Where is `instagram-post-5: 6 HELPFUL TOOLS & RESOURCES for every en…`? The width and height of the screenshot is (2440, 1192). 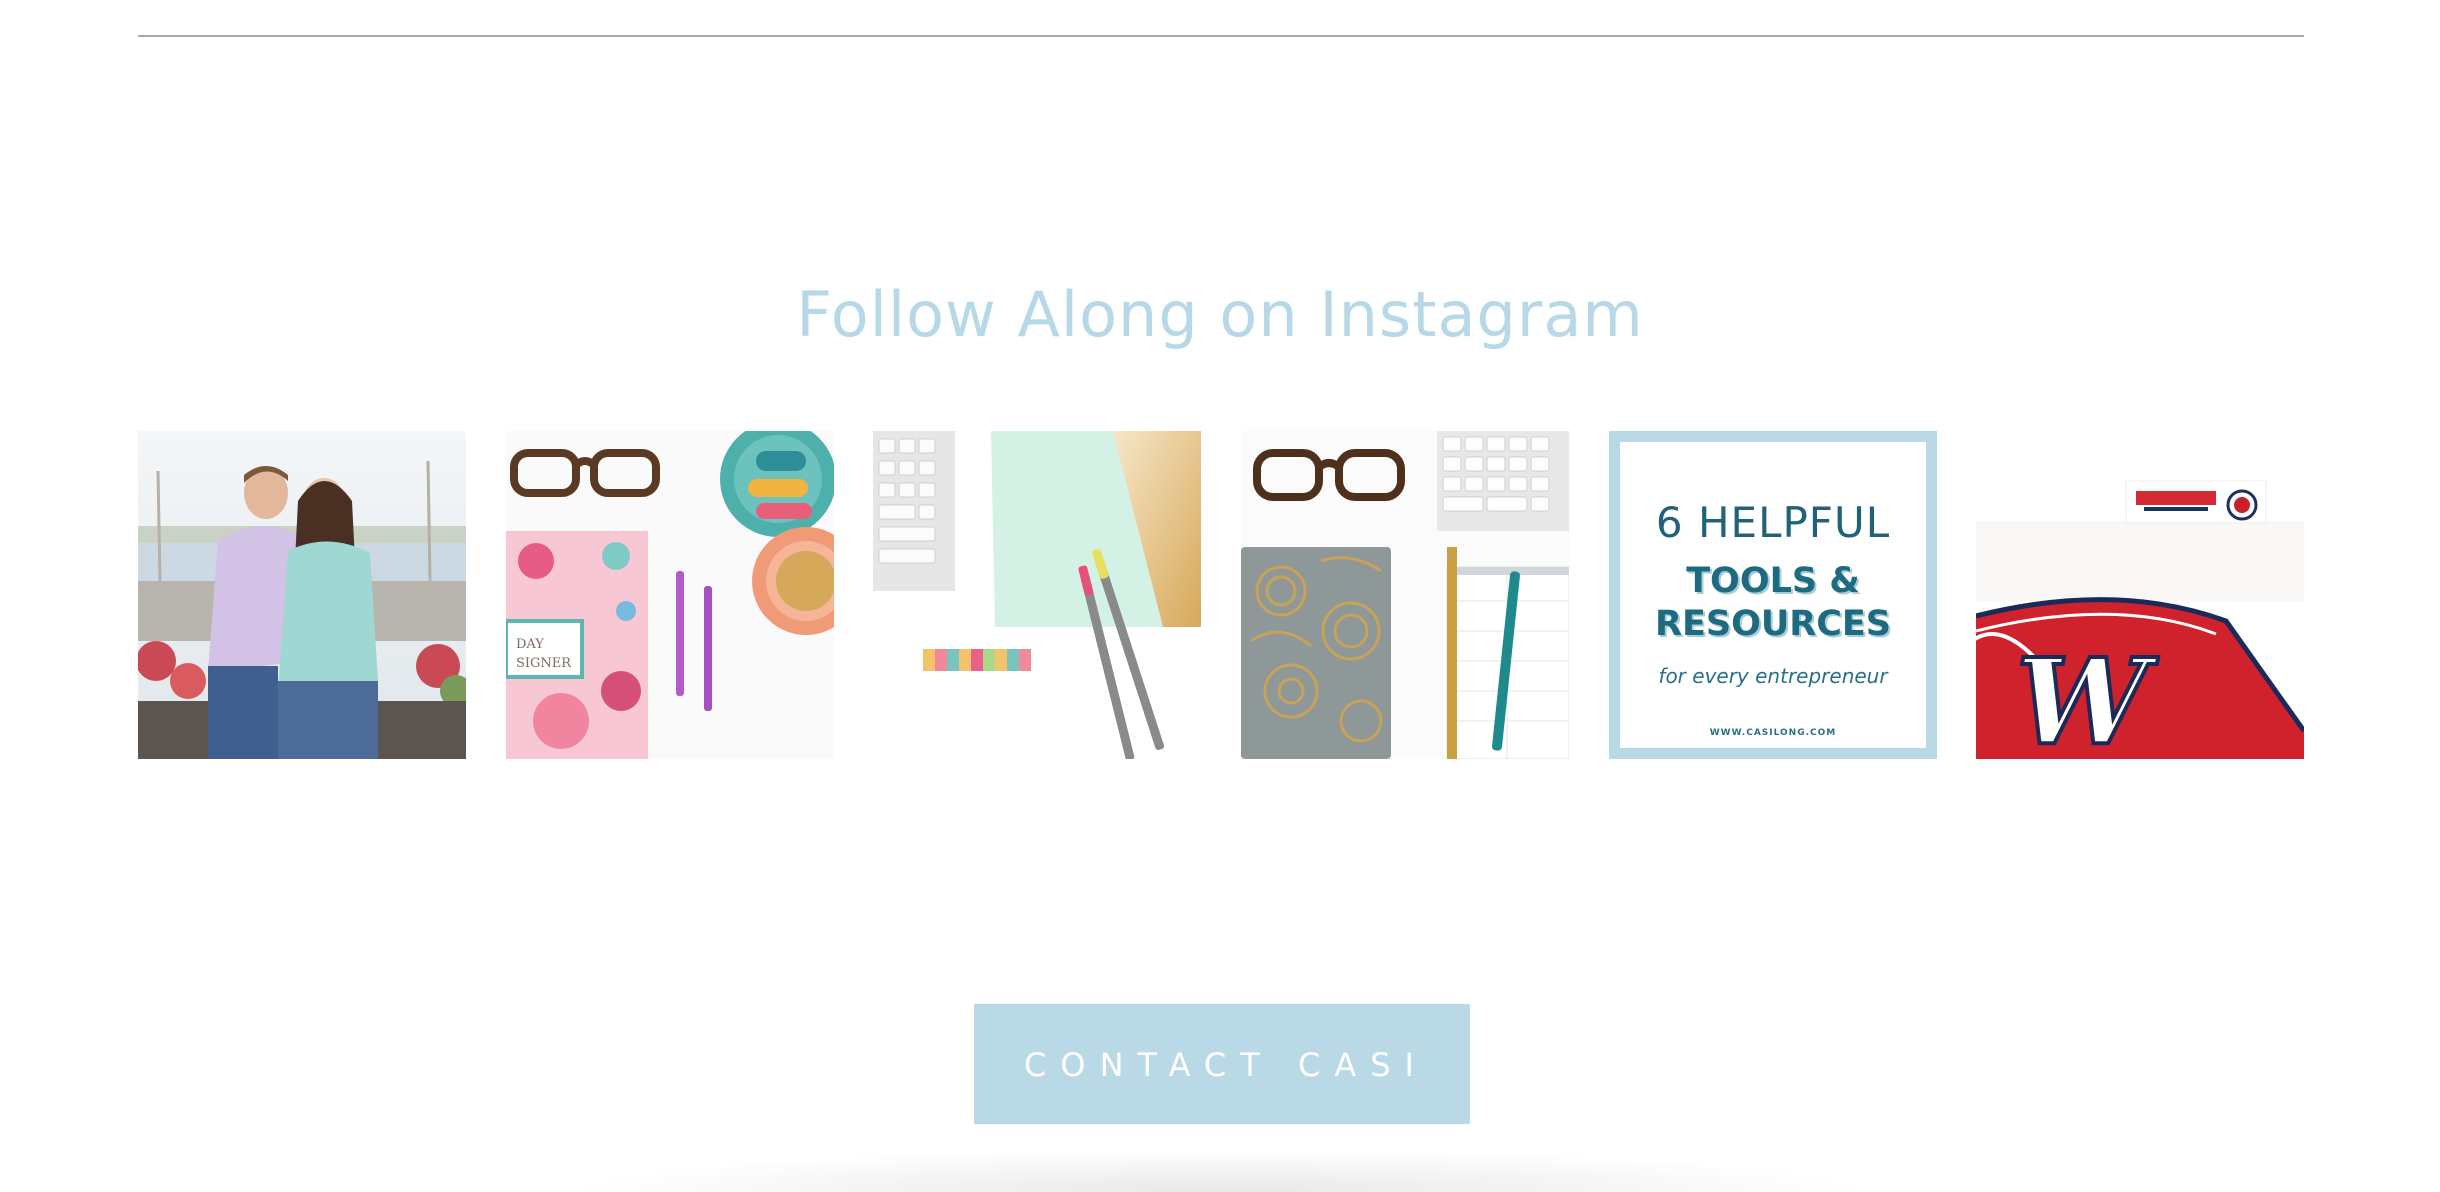
instagram-post-5: 6 HELPFUL TOOLS & RESOURCES for every en… is located at coordinates (1773, 595).